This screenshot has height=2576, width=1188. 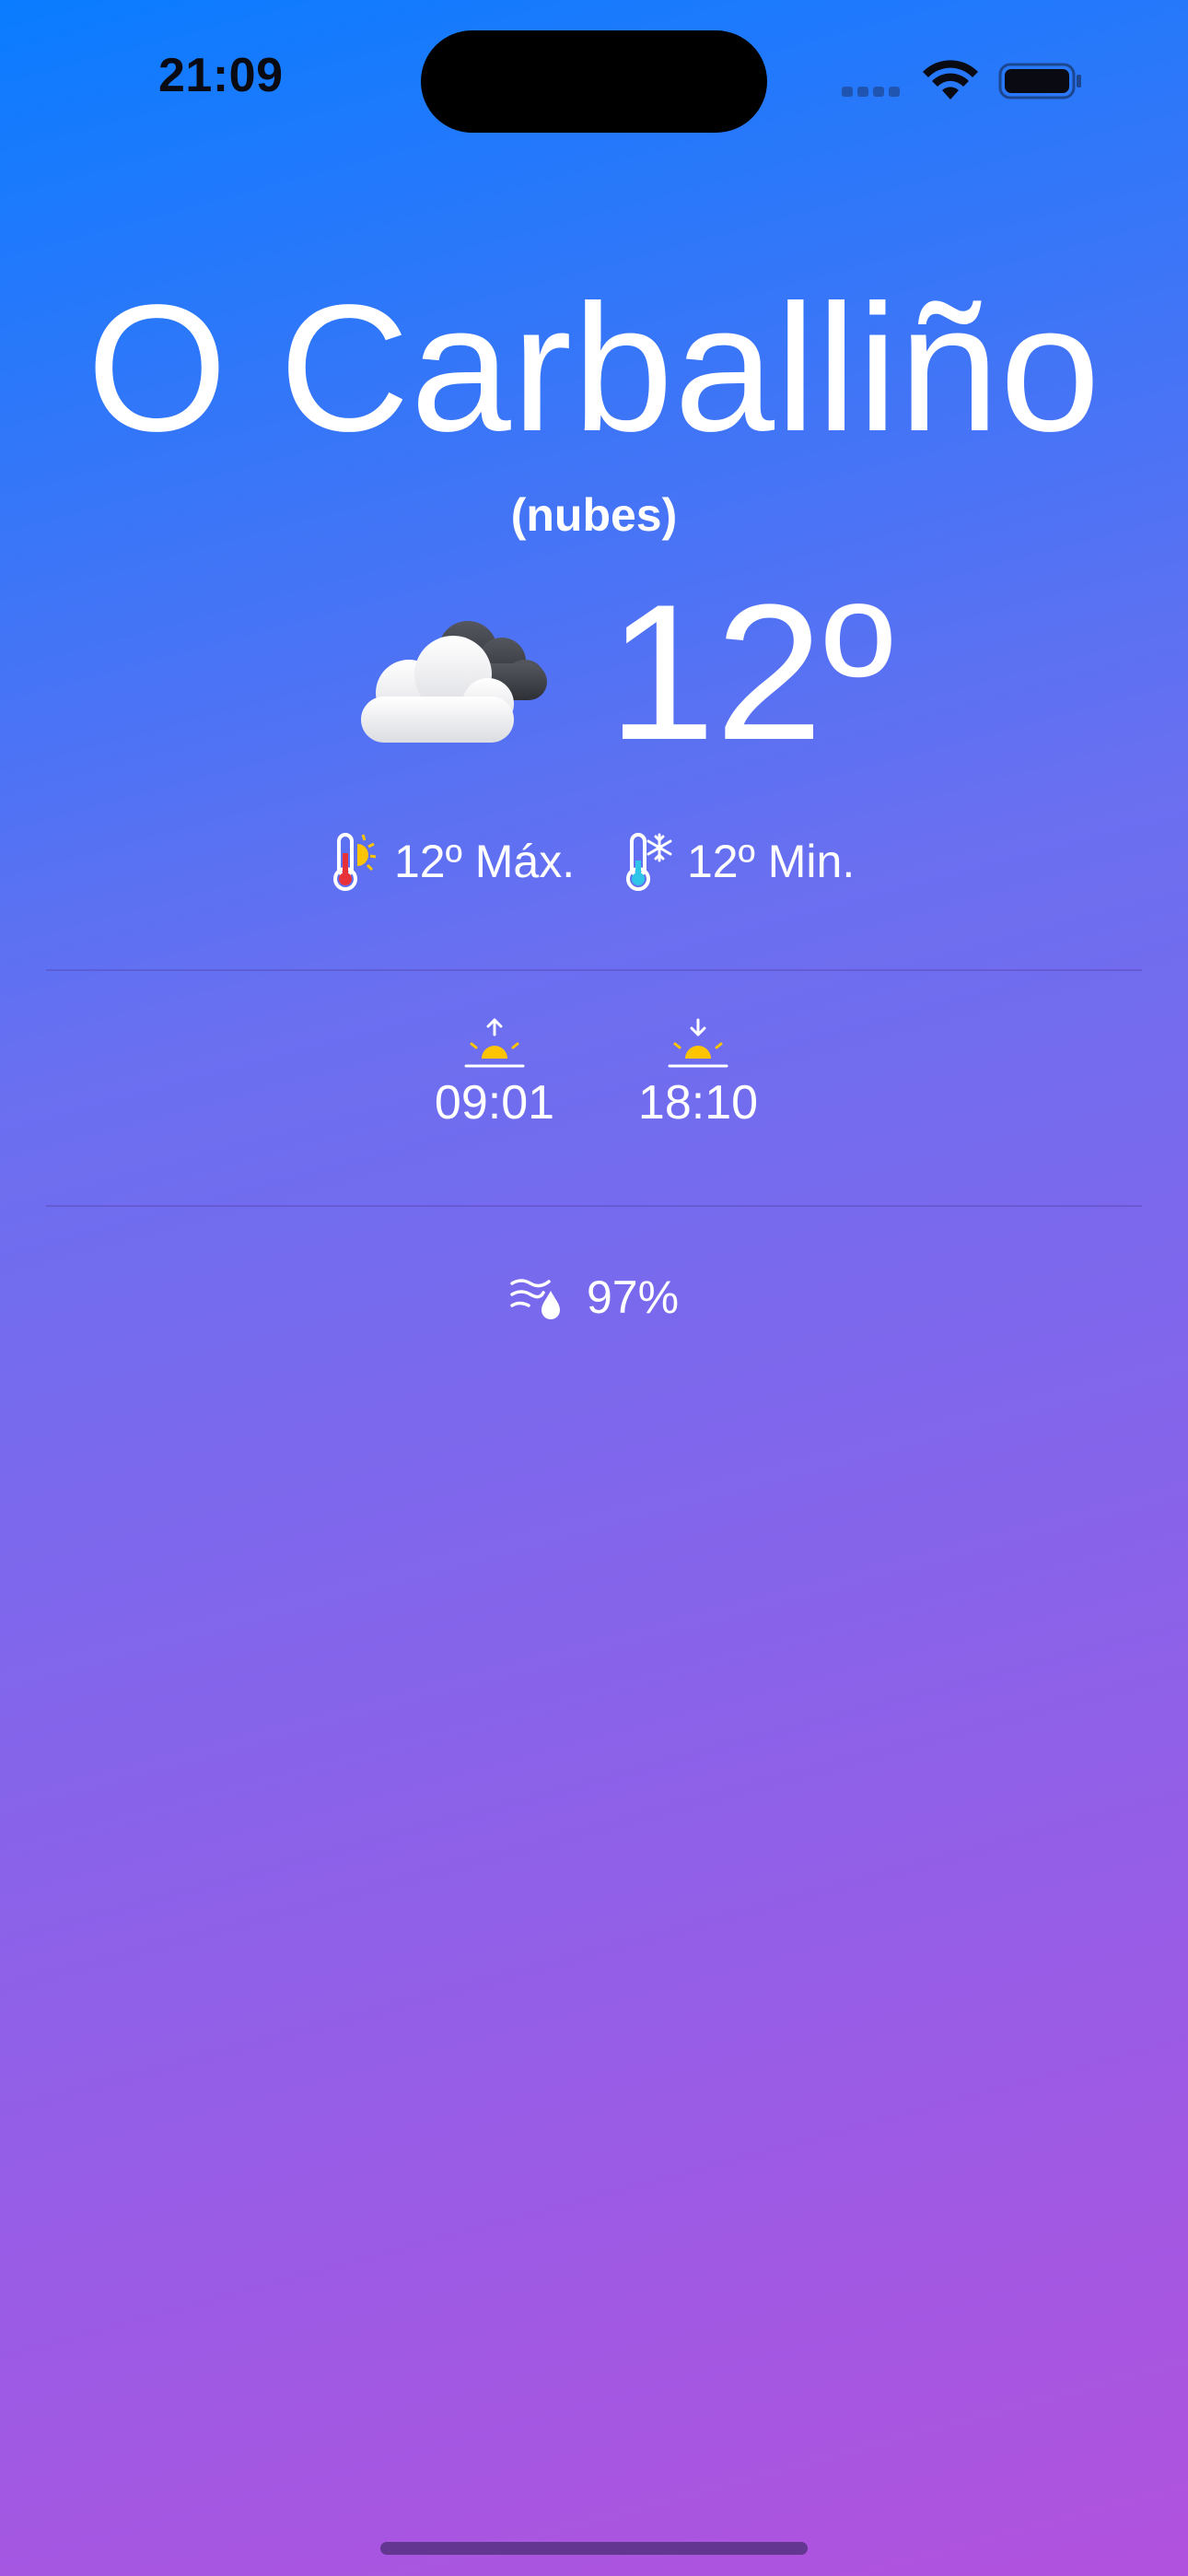 What do you see at coordinates (698, 1103) in the screenshot?
I see `sunset-time: 18:10` at bounding box center [698, 1103].